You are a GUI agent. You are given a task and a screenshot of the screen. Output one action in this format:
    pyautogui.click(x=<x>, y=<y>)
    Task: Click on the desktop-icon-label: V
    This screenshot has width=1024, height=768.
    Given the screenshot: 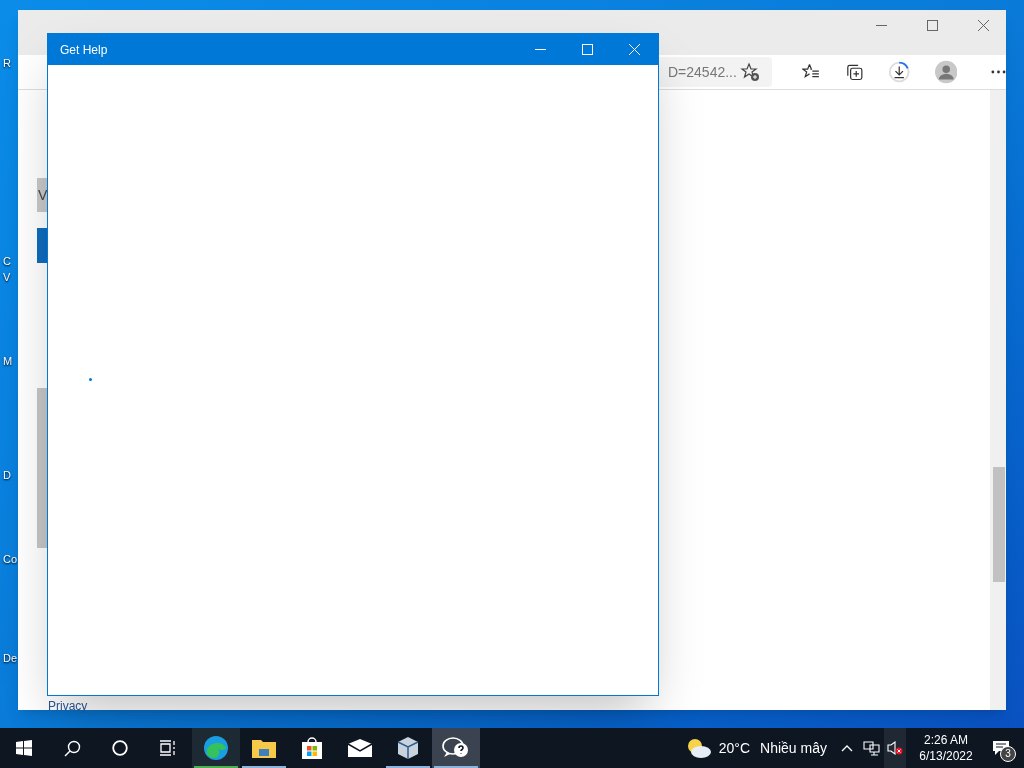 What is the action you would take?
    pyautogui.click(x=7, y=277)
    